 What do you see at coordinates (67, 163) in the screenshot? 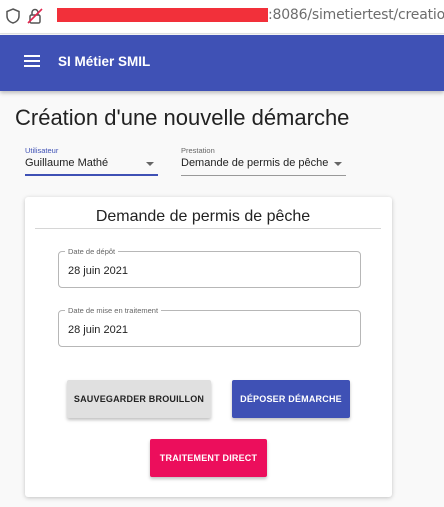
I see `user-select-value: Guillaume Mathé` at bounding box center [67, 163].